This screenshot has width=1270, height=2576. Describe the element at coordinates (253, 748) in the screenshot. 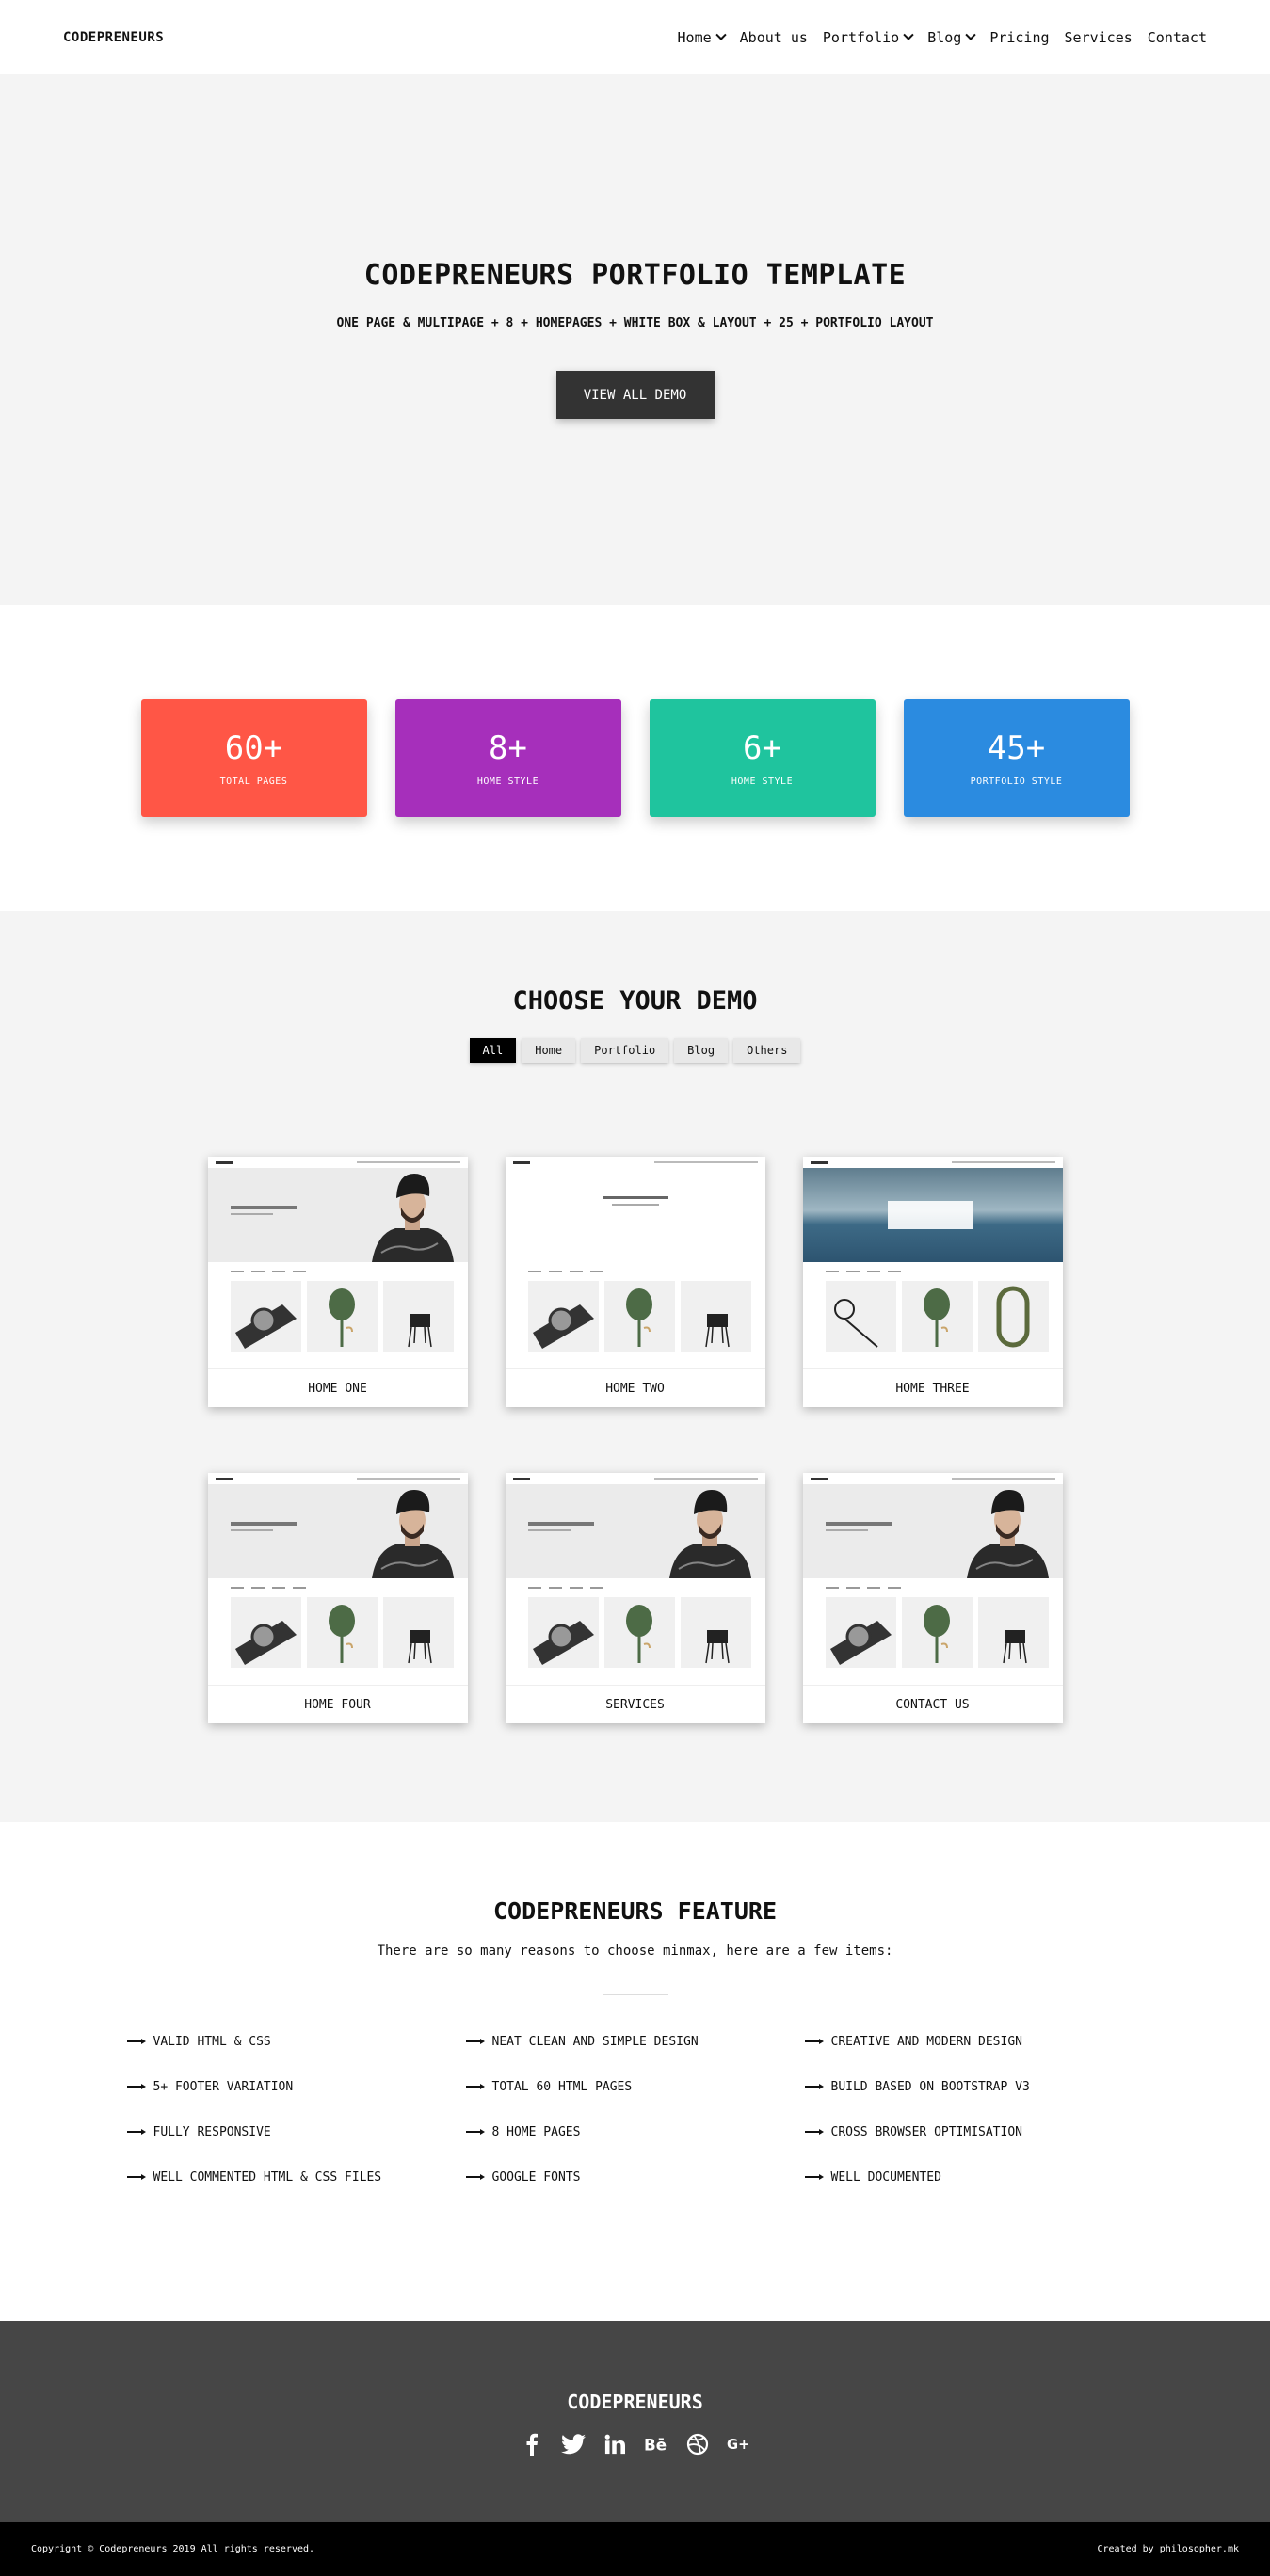

I see `stat-number: 60+` at that location.